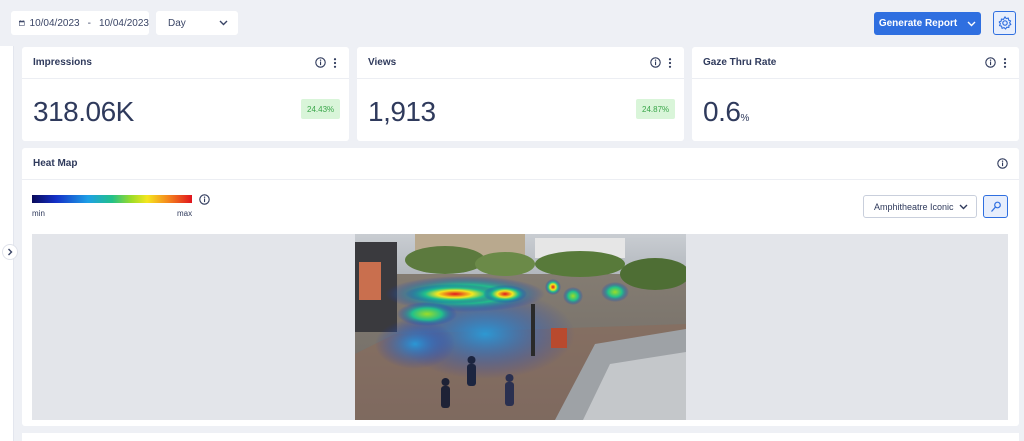  Describe the element at coordinates (185, 63) in the screenshot. I see `card-header: Impressions` at that location.